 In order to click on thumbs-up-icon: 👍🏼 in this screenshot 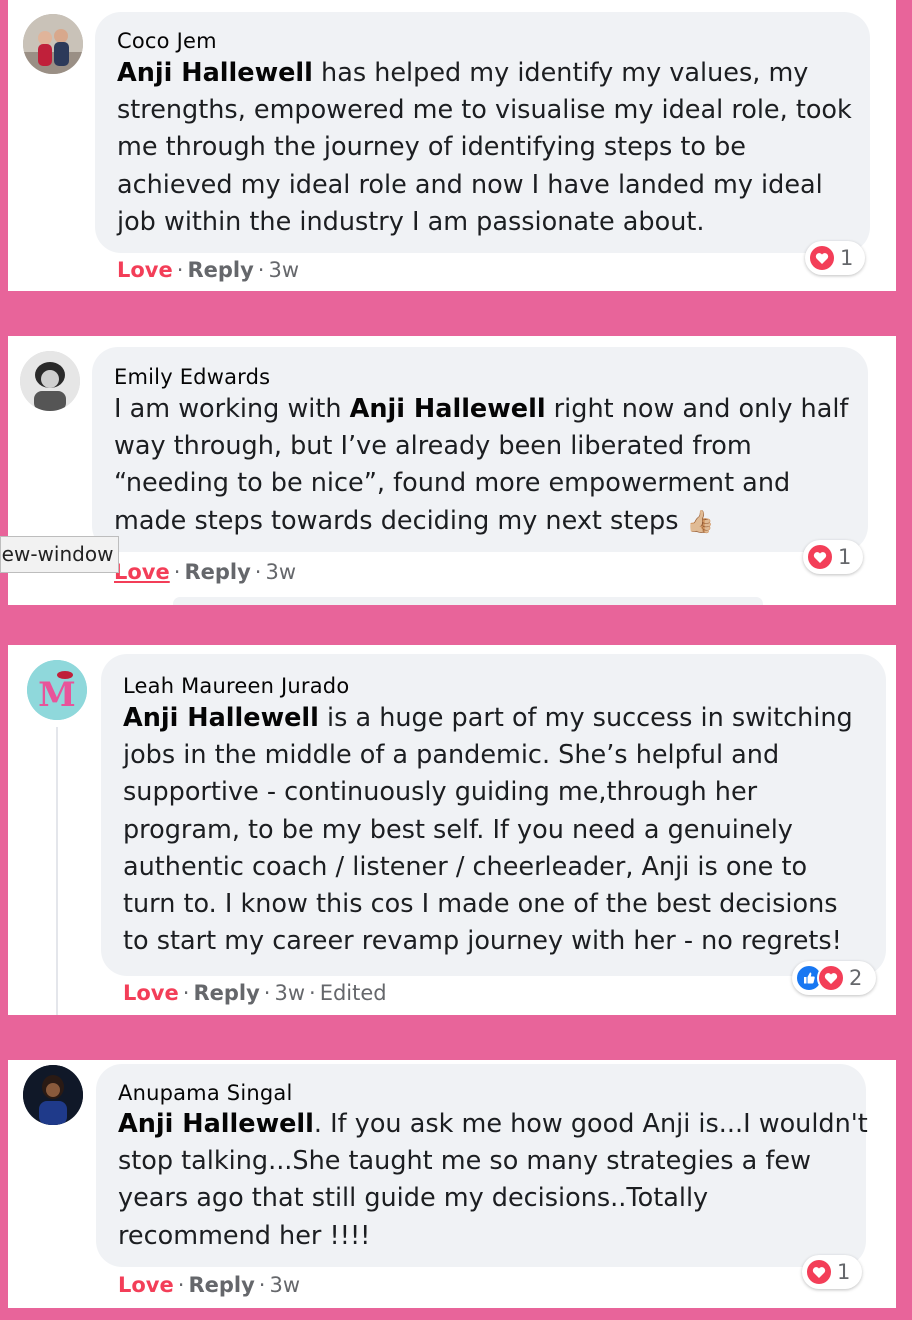, I will do `click(700, 522)`.